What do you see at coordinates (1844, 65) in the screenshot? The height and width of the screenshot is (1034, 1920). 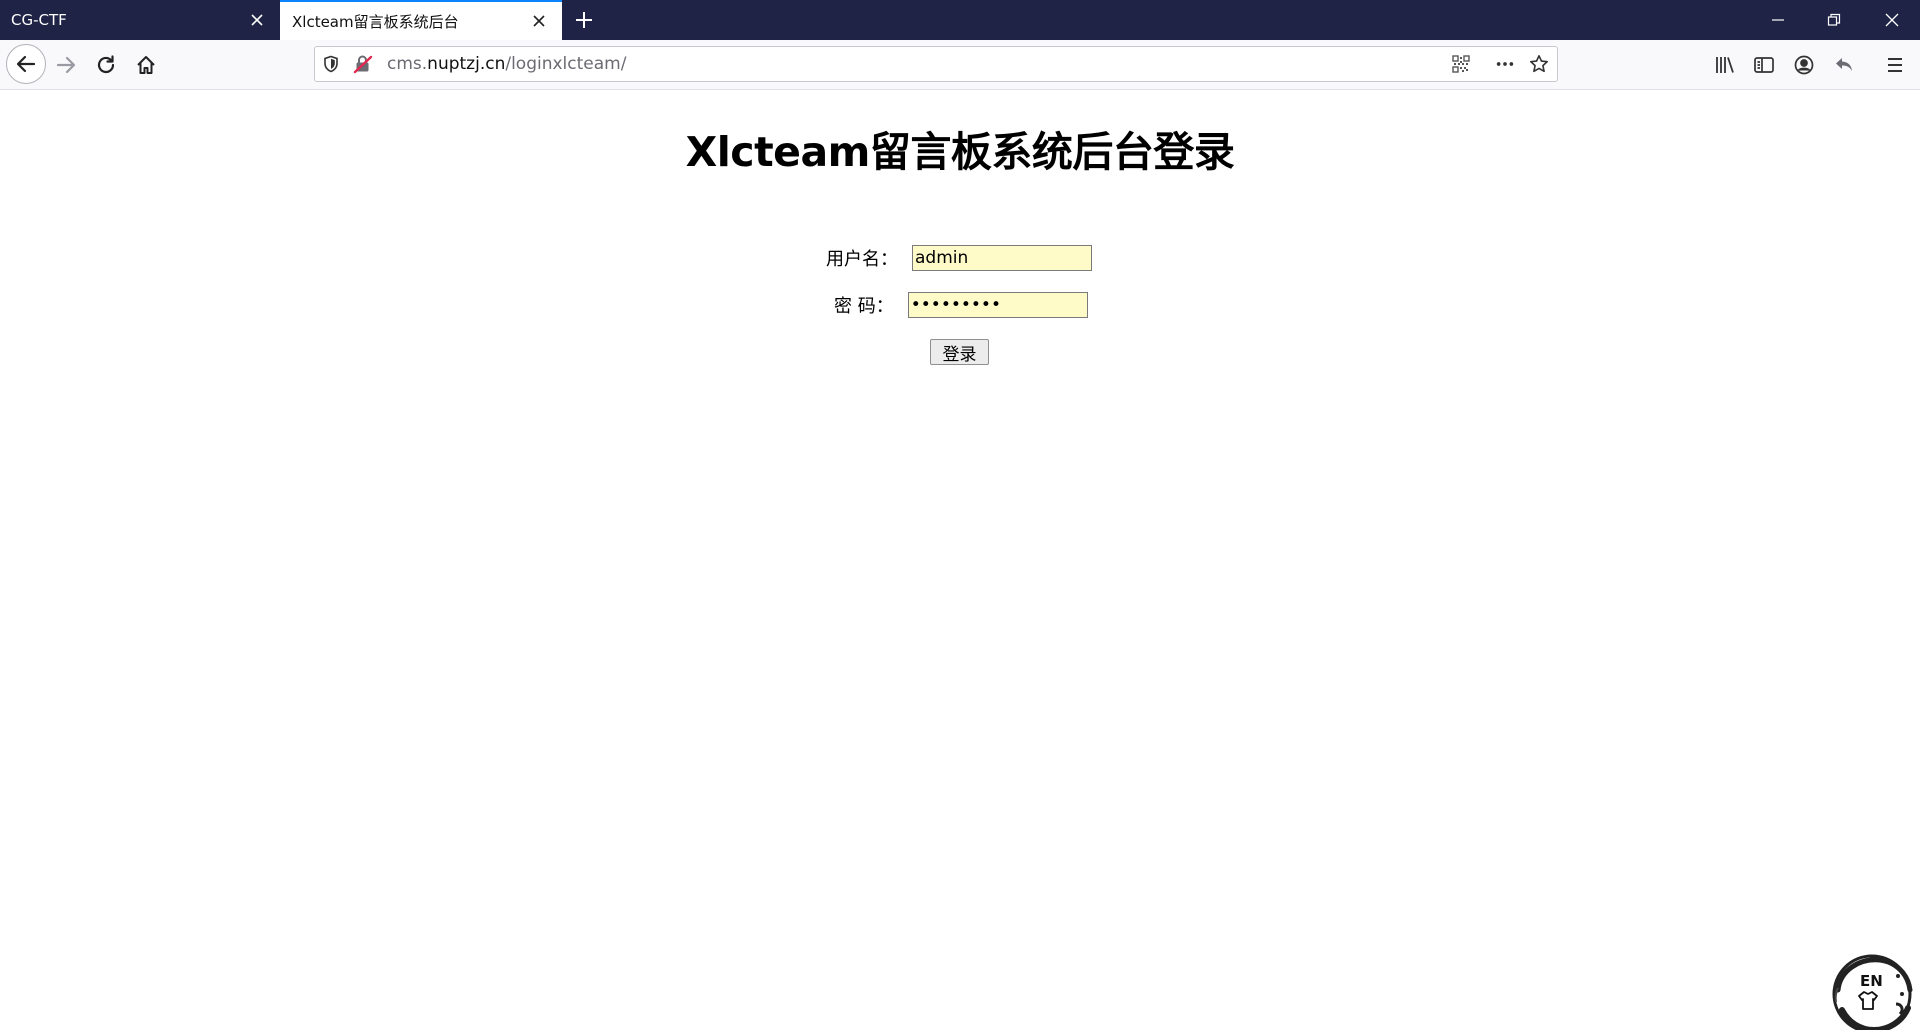 I see `undo-arrow-icon` at bounding box center [1844, 65].